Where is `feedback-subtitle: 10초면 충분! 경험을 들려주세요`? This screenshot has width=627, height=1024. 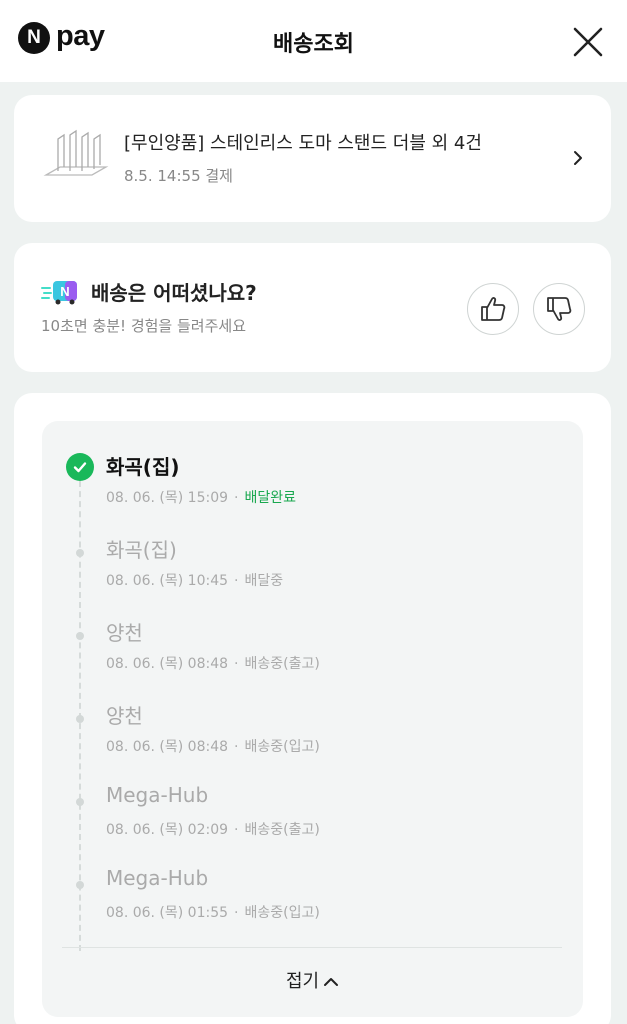 feedback-subtitle: 10초면 충분! 경험을 들려주세요 is located at coordinates (144, 326).